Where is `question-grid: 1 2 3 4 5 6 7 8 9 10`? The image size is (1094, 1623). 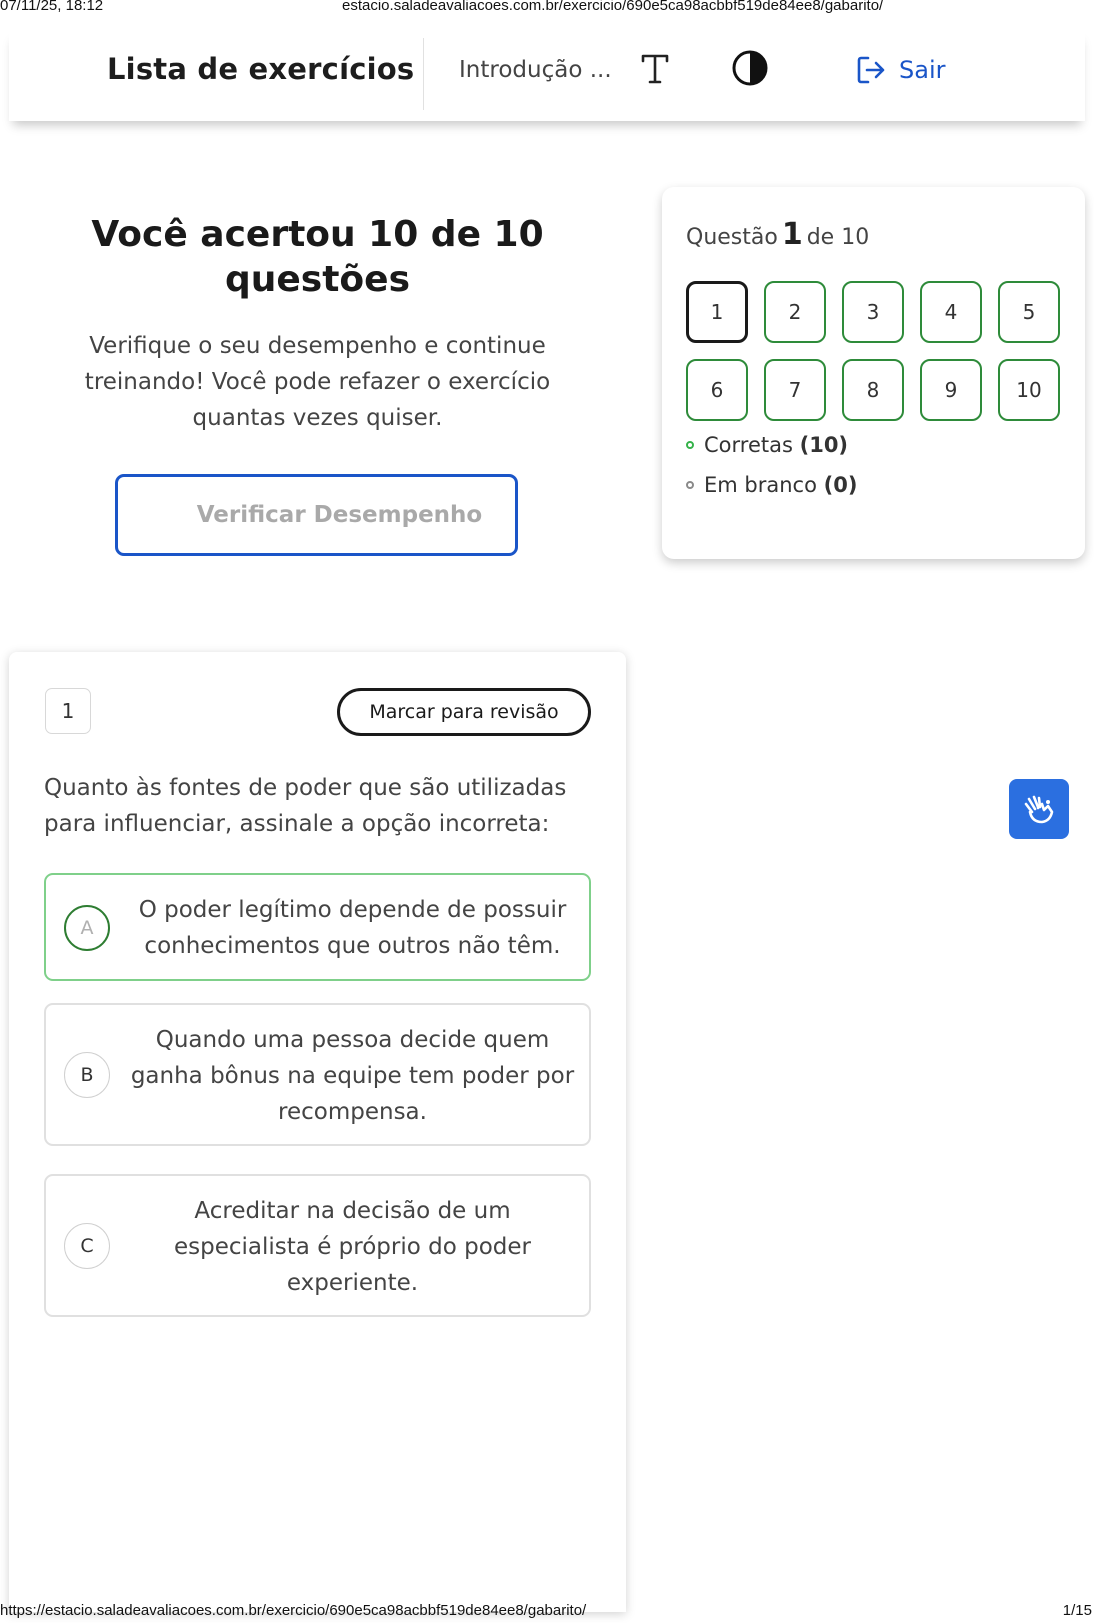
question-grid: 1 2 3 4 5 6 7 8 9 10 is located at coordinates (876, 352).